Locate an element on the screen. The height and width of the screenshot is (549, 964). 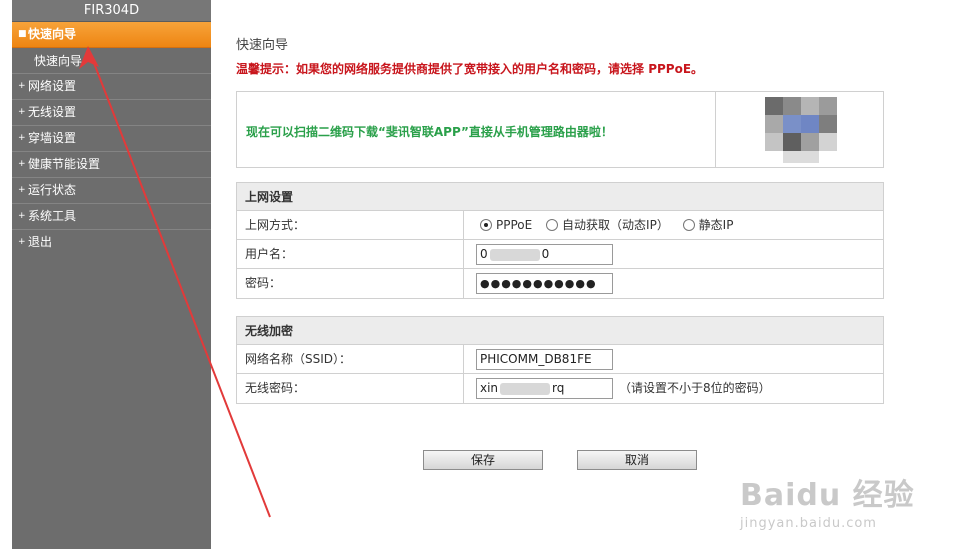
watermark-main: Baidu 经验 is located at coordinates (827, 495).